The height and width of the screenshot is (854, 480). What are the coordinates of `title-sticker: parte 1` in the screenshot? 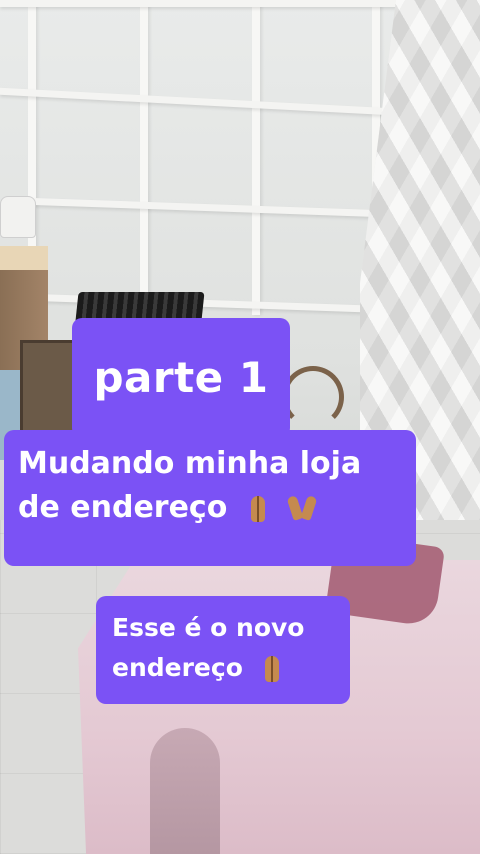 It's located at (181, 378).